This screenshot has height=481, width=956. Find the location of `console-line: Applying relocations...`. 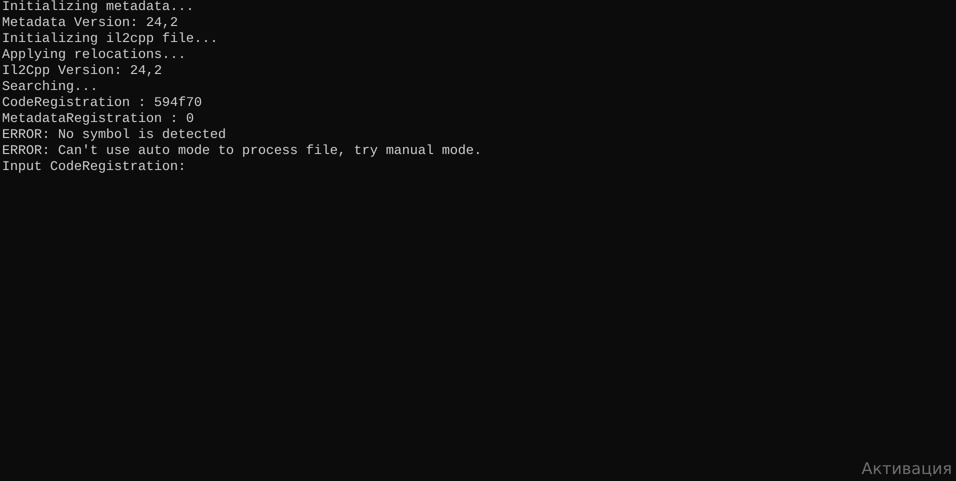

console-line: Applying relocations... is located at coordinates (94, 56).